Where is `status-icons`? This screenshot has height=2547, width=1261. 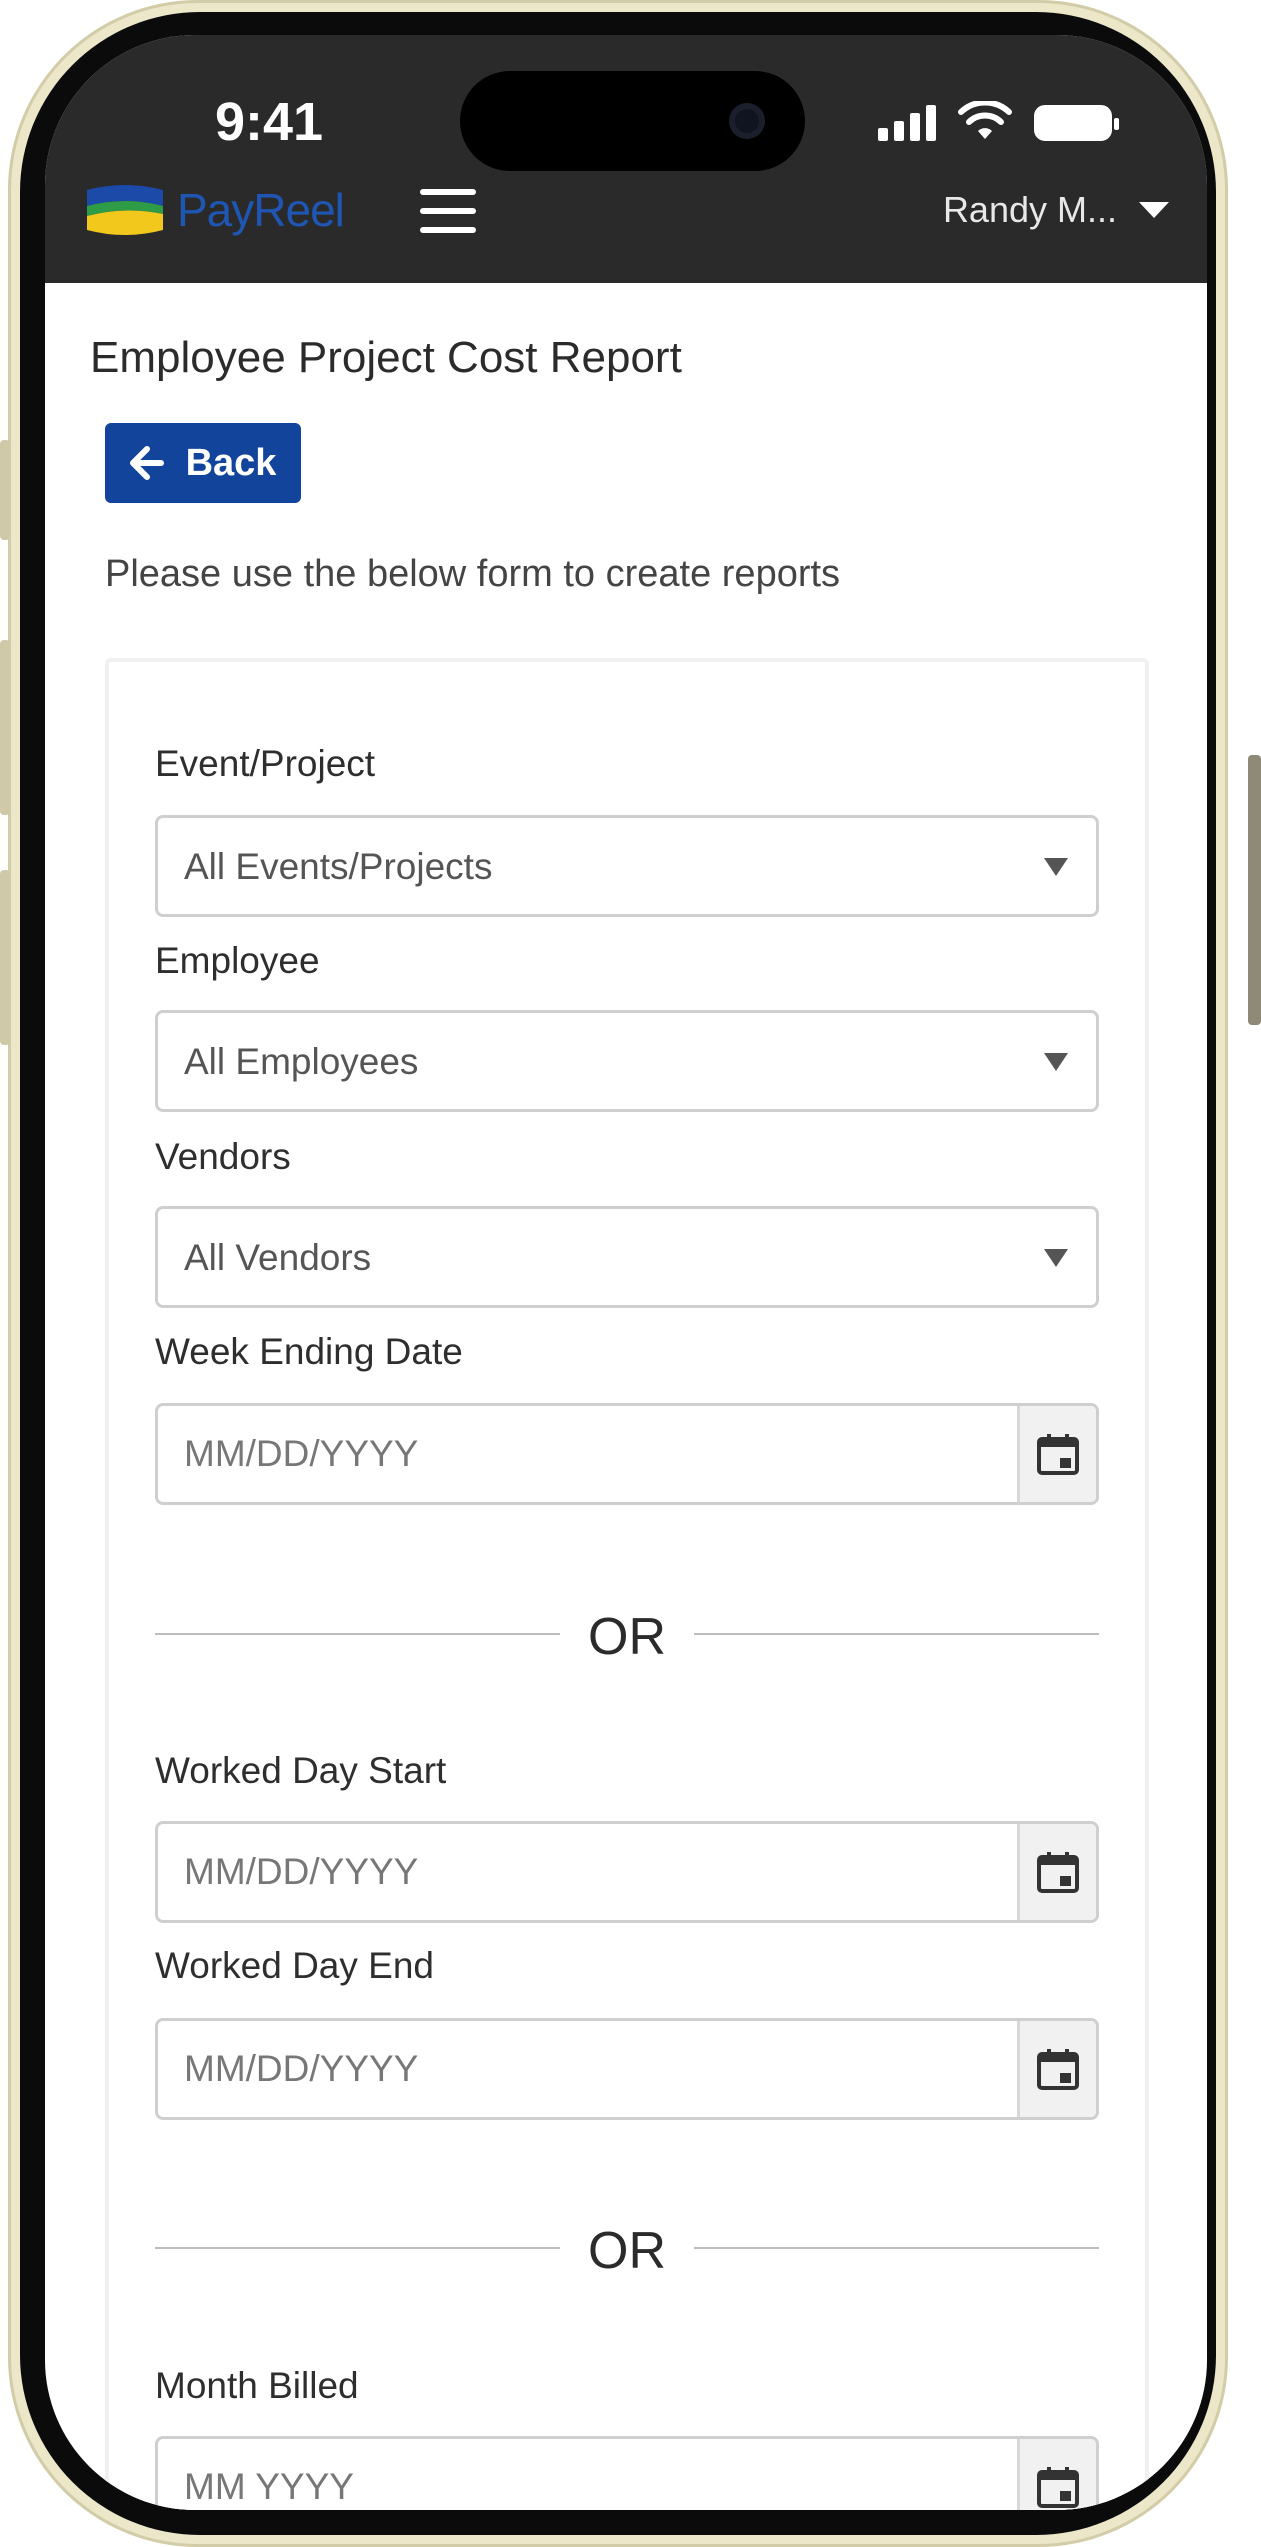
status-icons is located at coordinates (998, 121).